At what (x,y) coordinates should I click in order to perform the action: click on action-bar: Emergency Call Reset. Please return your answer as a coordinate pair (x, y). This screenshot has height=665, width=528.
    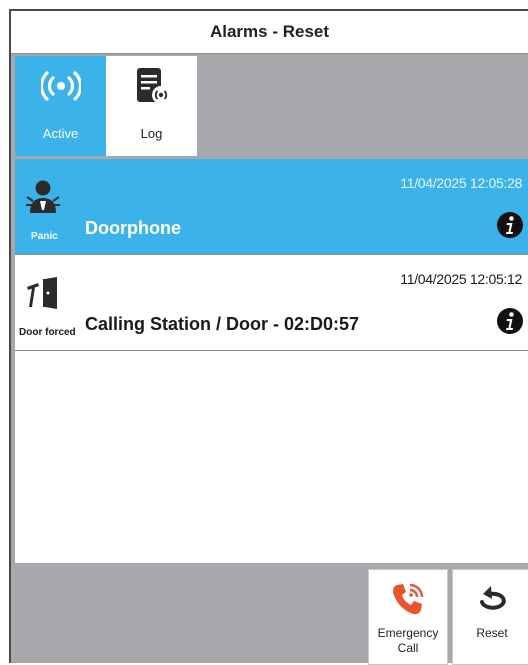
    Looking at the image, I should click on (269, 615).